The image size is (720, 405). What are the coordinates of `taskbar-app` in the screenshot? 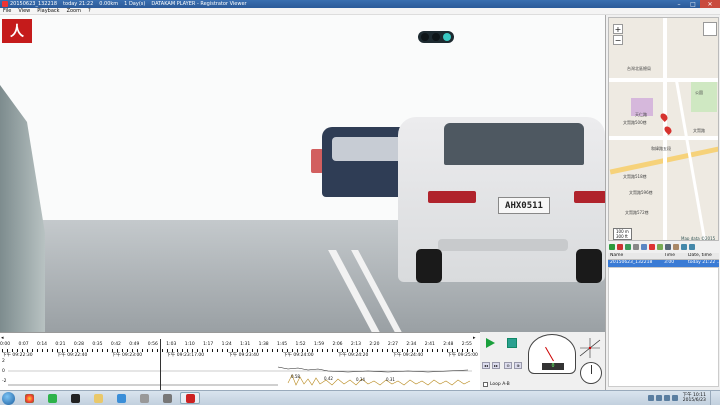 It's located at (75, 398).